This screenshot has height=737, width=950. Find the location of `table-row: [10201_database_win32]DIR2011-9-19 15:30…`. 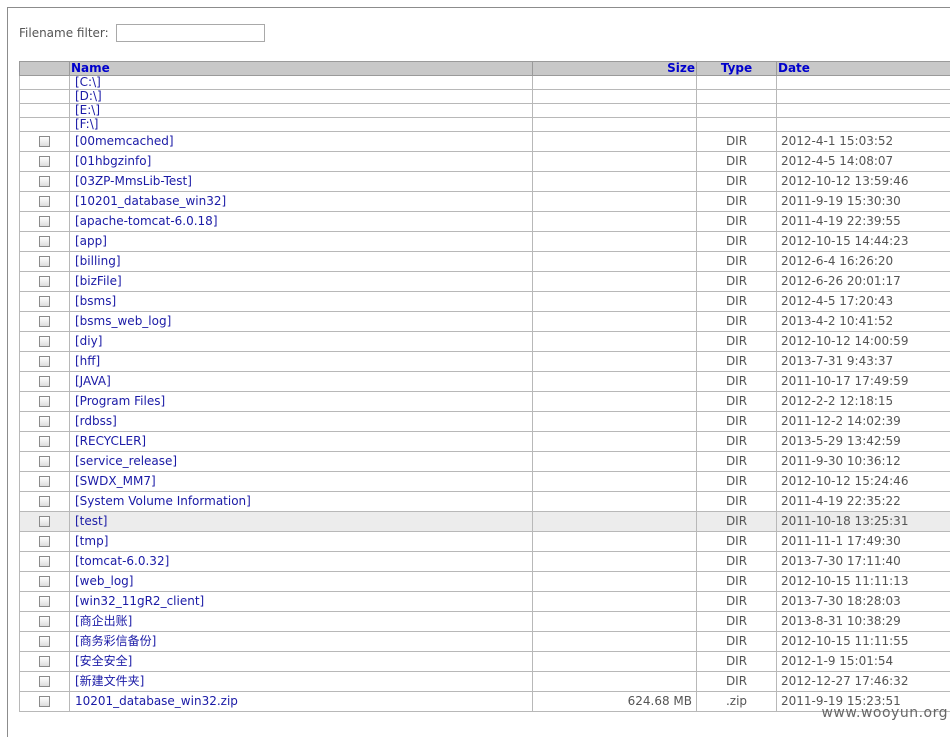

table-row: [10201_database_win32]DIR2011-9-19 15:30… is located at coordinates (485, 202).